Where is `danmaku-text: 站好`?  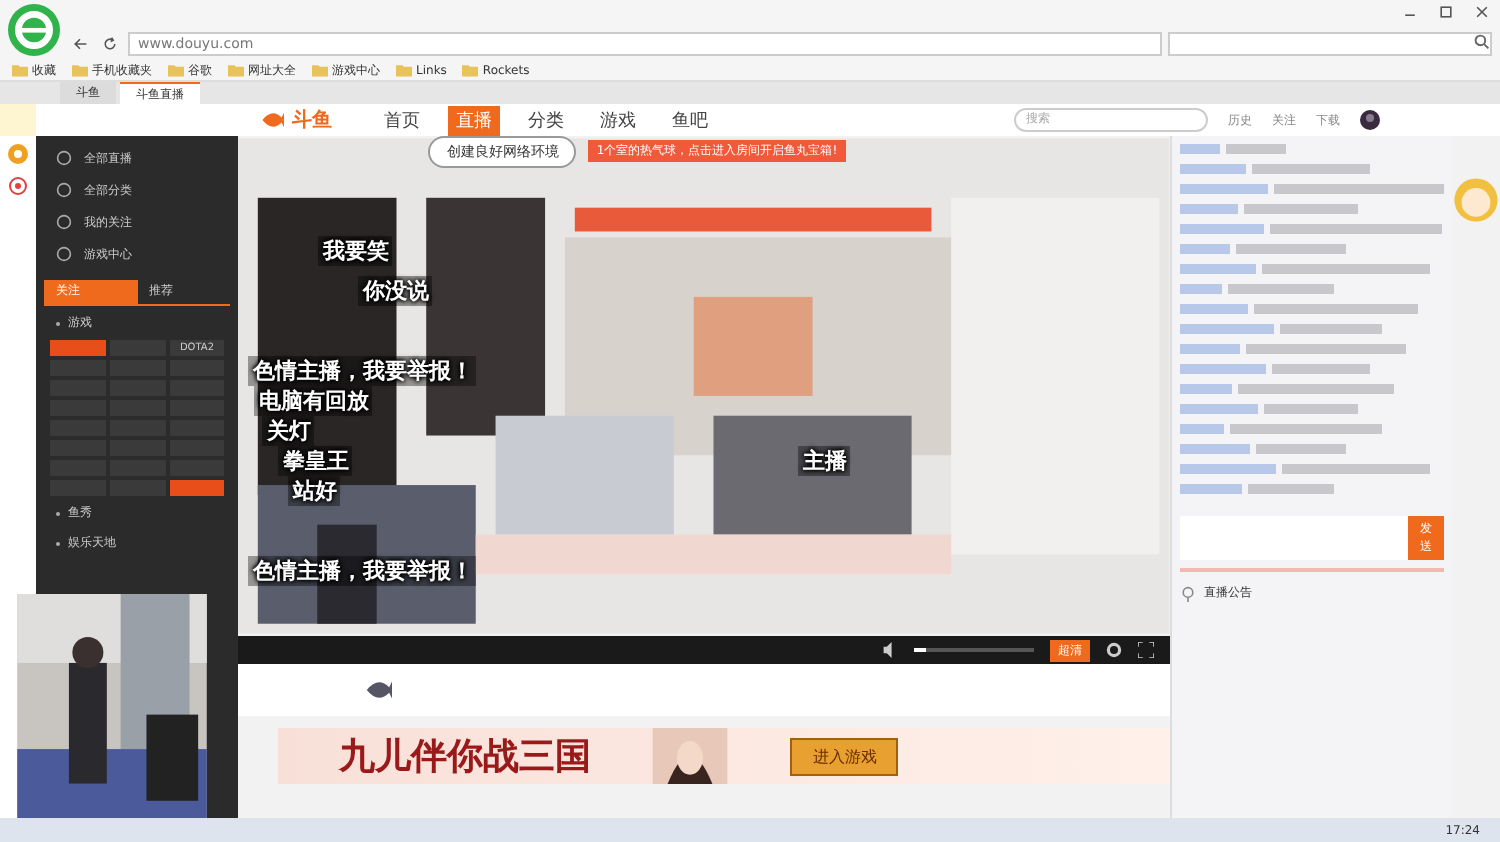 danmaku-text: 站好 is located at coordinates (314, 491).